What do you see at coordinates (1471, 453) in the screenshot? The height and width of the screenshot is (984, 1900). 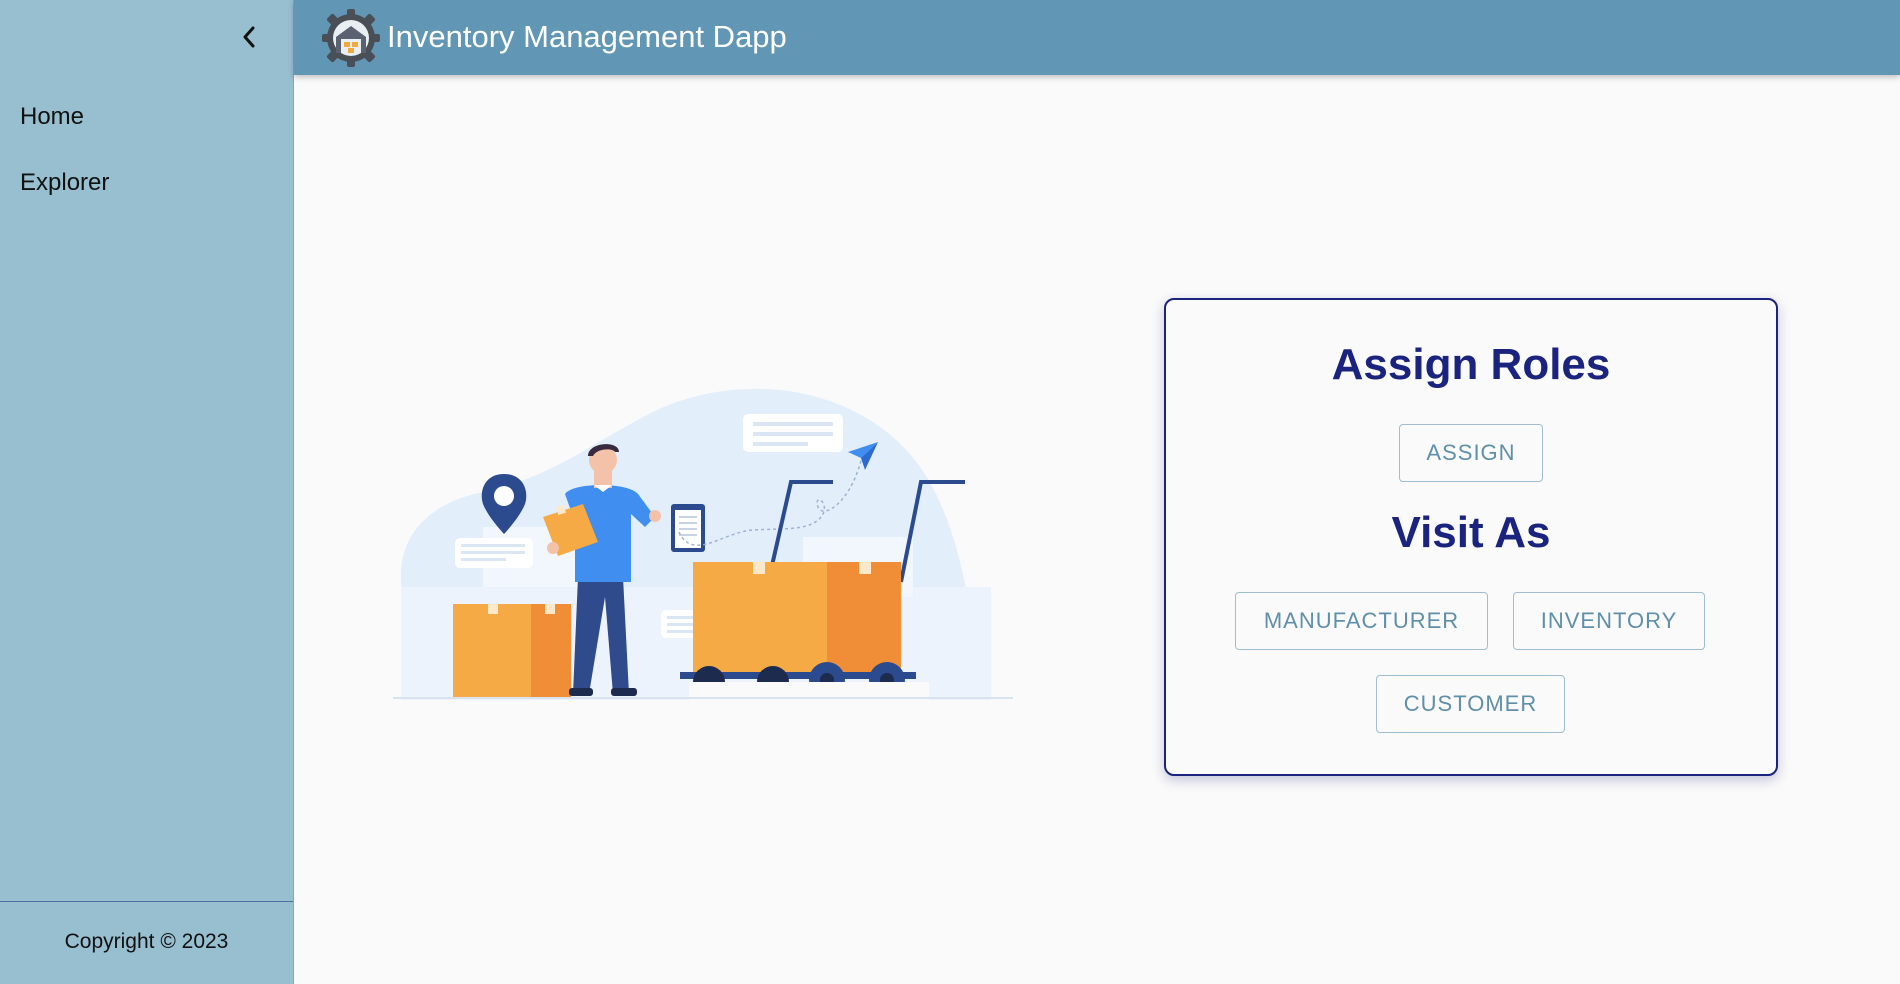 I see `assign-button: ASSIGN` at bounding box center [1471, 453].